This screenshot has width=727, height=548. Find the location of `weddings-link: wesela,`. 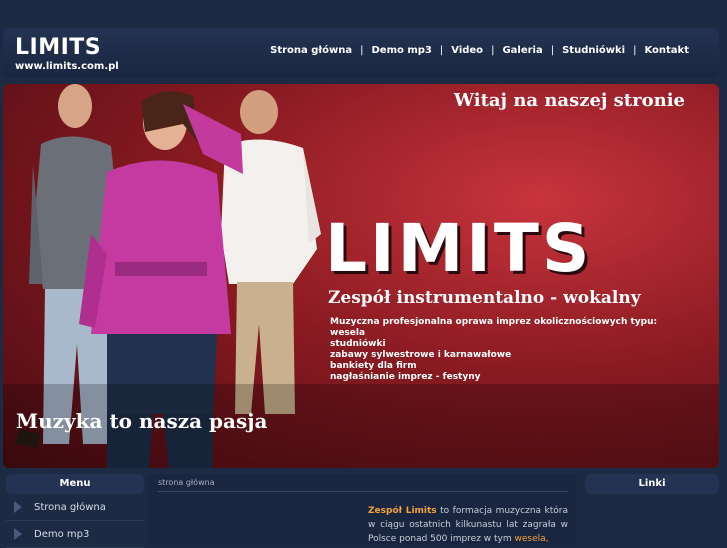

weddings-link: wesela, is located at coordinates (532, 539).